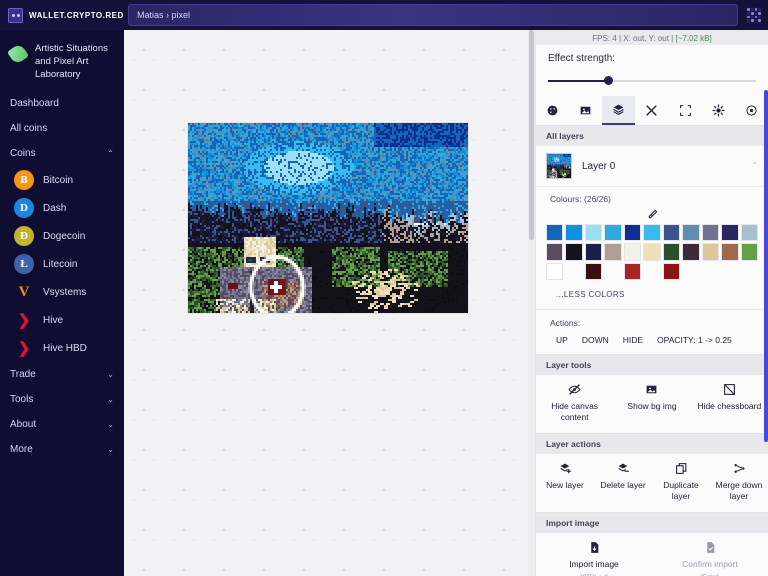  I want to click on sidebar-coin-vsystems: V Vsystems, so click(62, 292).